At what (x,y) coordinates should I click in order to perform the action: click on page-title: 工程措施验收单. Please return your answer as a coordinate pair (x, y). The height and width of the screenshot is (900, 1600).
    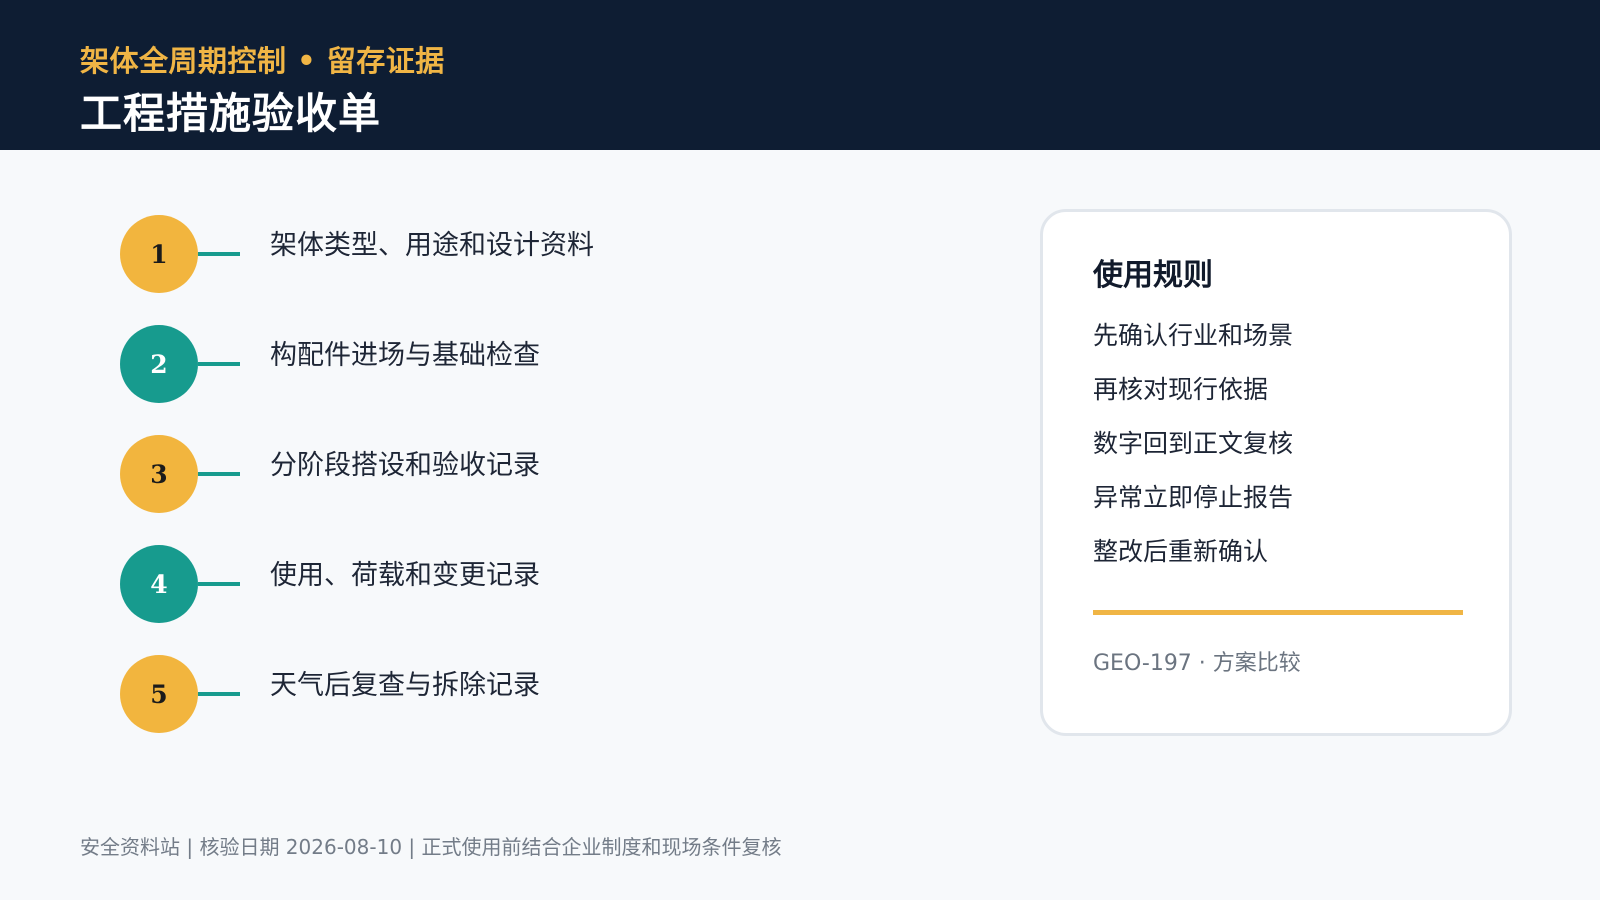
    Looking at the image, I should click on (231, 113).